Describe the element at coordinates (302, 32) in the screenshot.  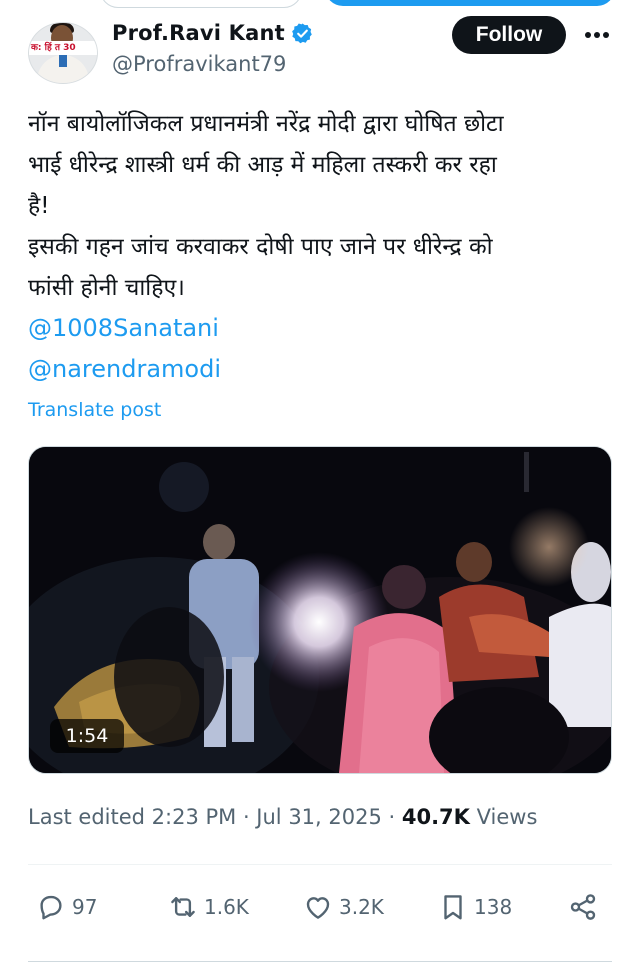
I see `verified-badge-icon` at that location.